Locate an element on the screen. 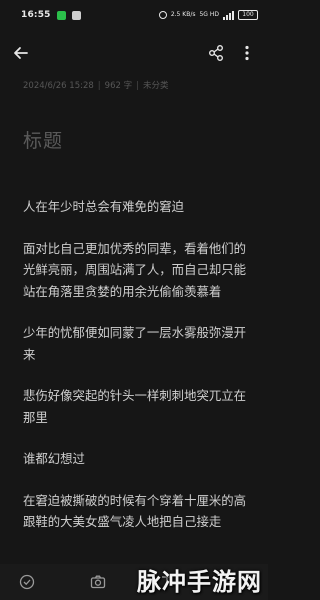 This screenshot has height=600, width=320. note-paragraph: 悲伤好像突起的针头一样刺刺地突兀立在那里 is located at coordinates (135, 406).